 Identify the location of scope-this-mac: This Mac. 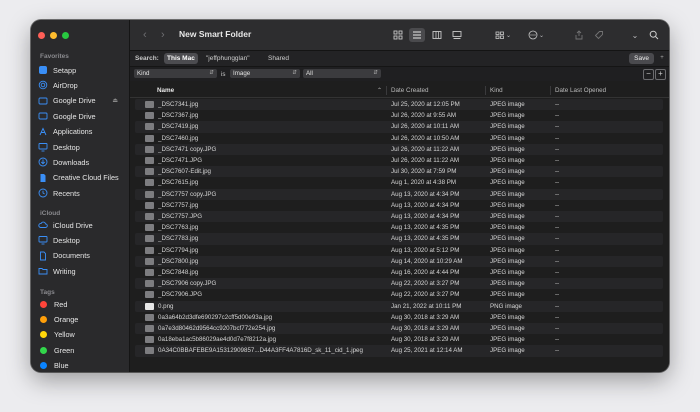
(181, 58).